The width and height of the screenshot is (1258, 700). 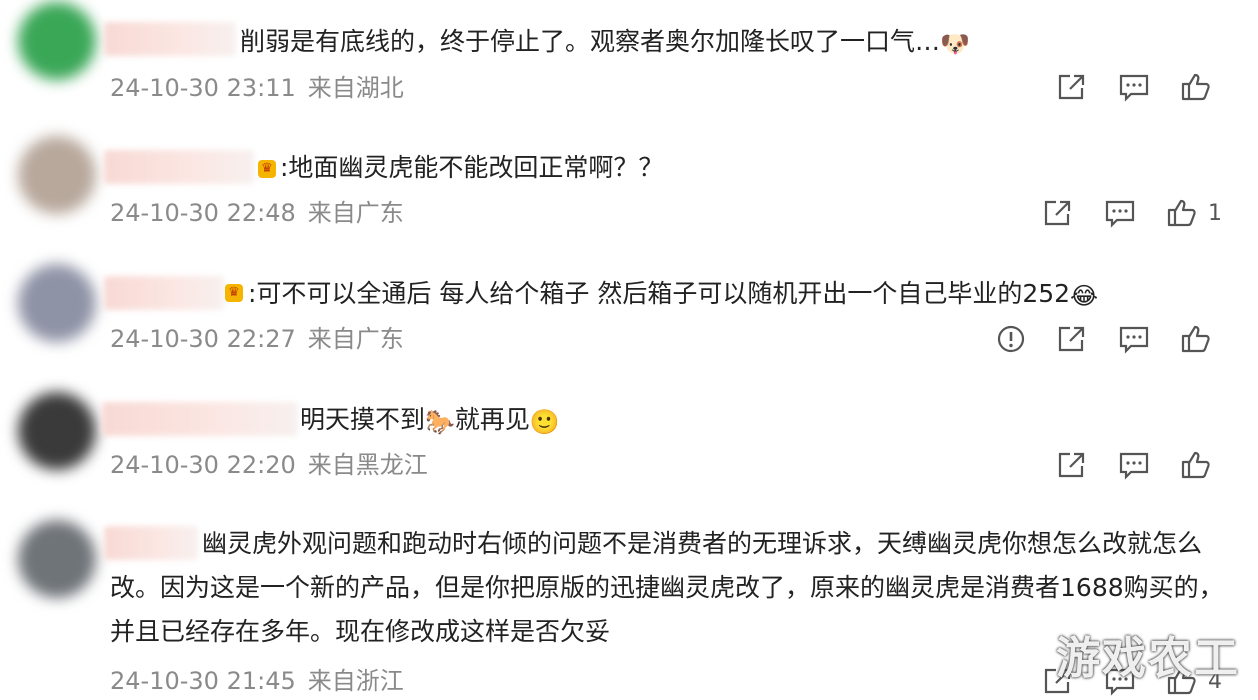 What do you see at coordinates (355, 681) in the screenshot?
I see `location: 来自浙江` at bounding box center [355, 681].